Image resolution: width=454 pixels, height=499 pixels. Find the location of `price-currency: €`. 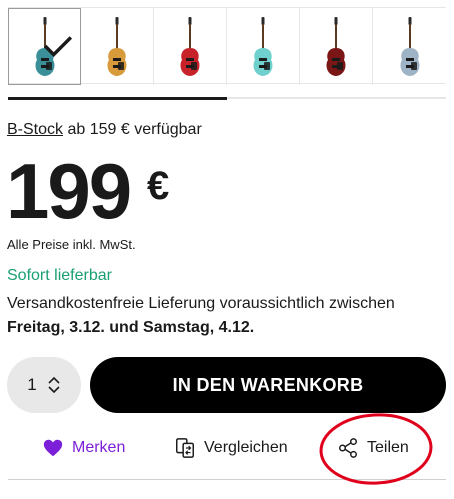

price-currency: € is located at coordinates (158, 186).